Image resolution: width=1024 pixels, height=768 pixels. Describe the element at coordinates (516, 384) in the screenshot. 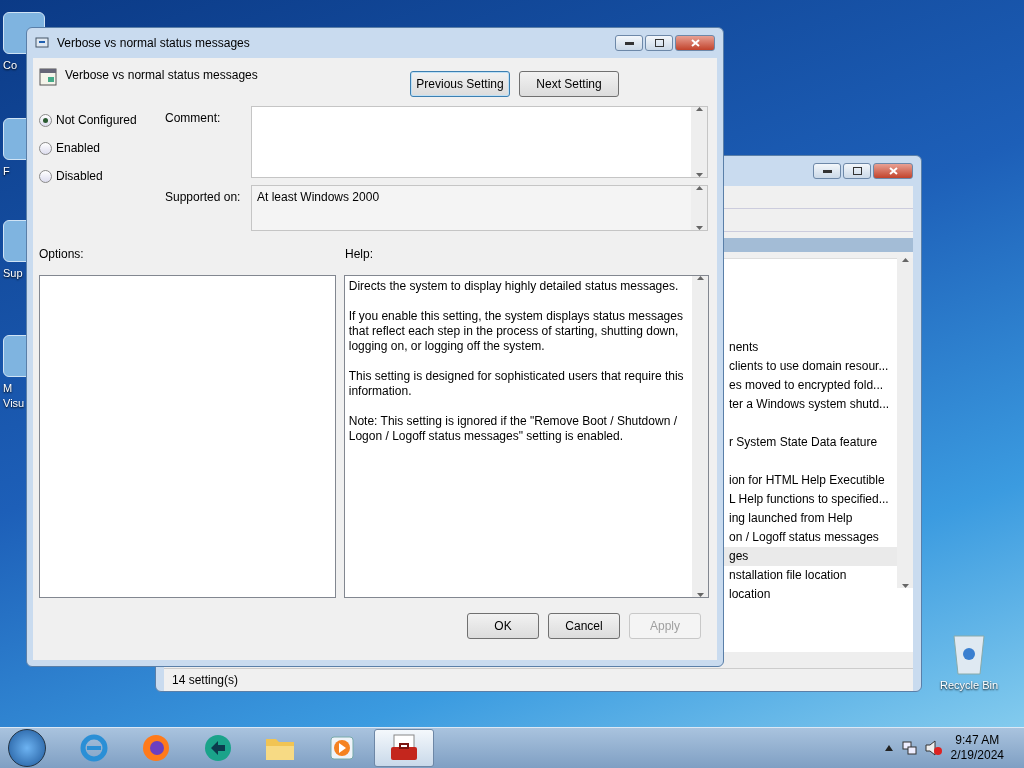

I see `help-paragraph: This setting is designed for sophisticated users that require this information.` at that location.